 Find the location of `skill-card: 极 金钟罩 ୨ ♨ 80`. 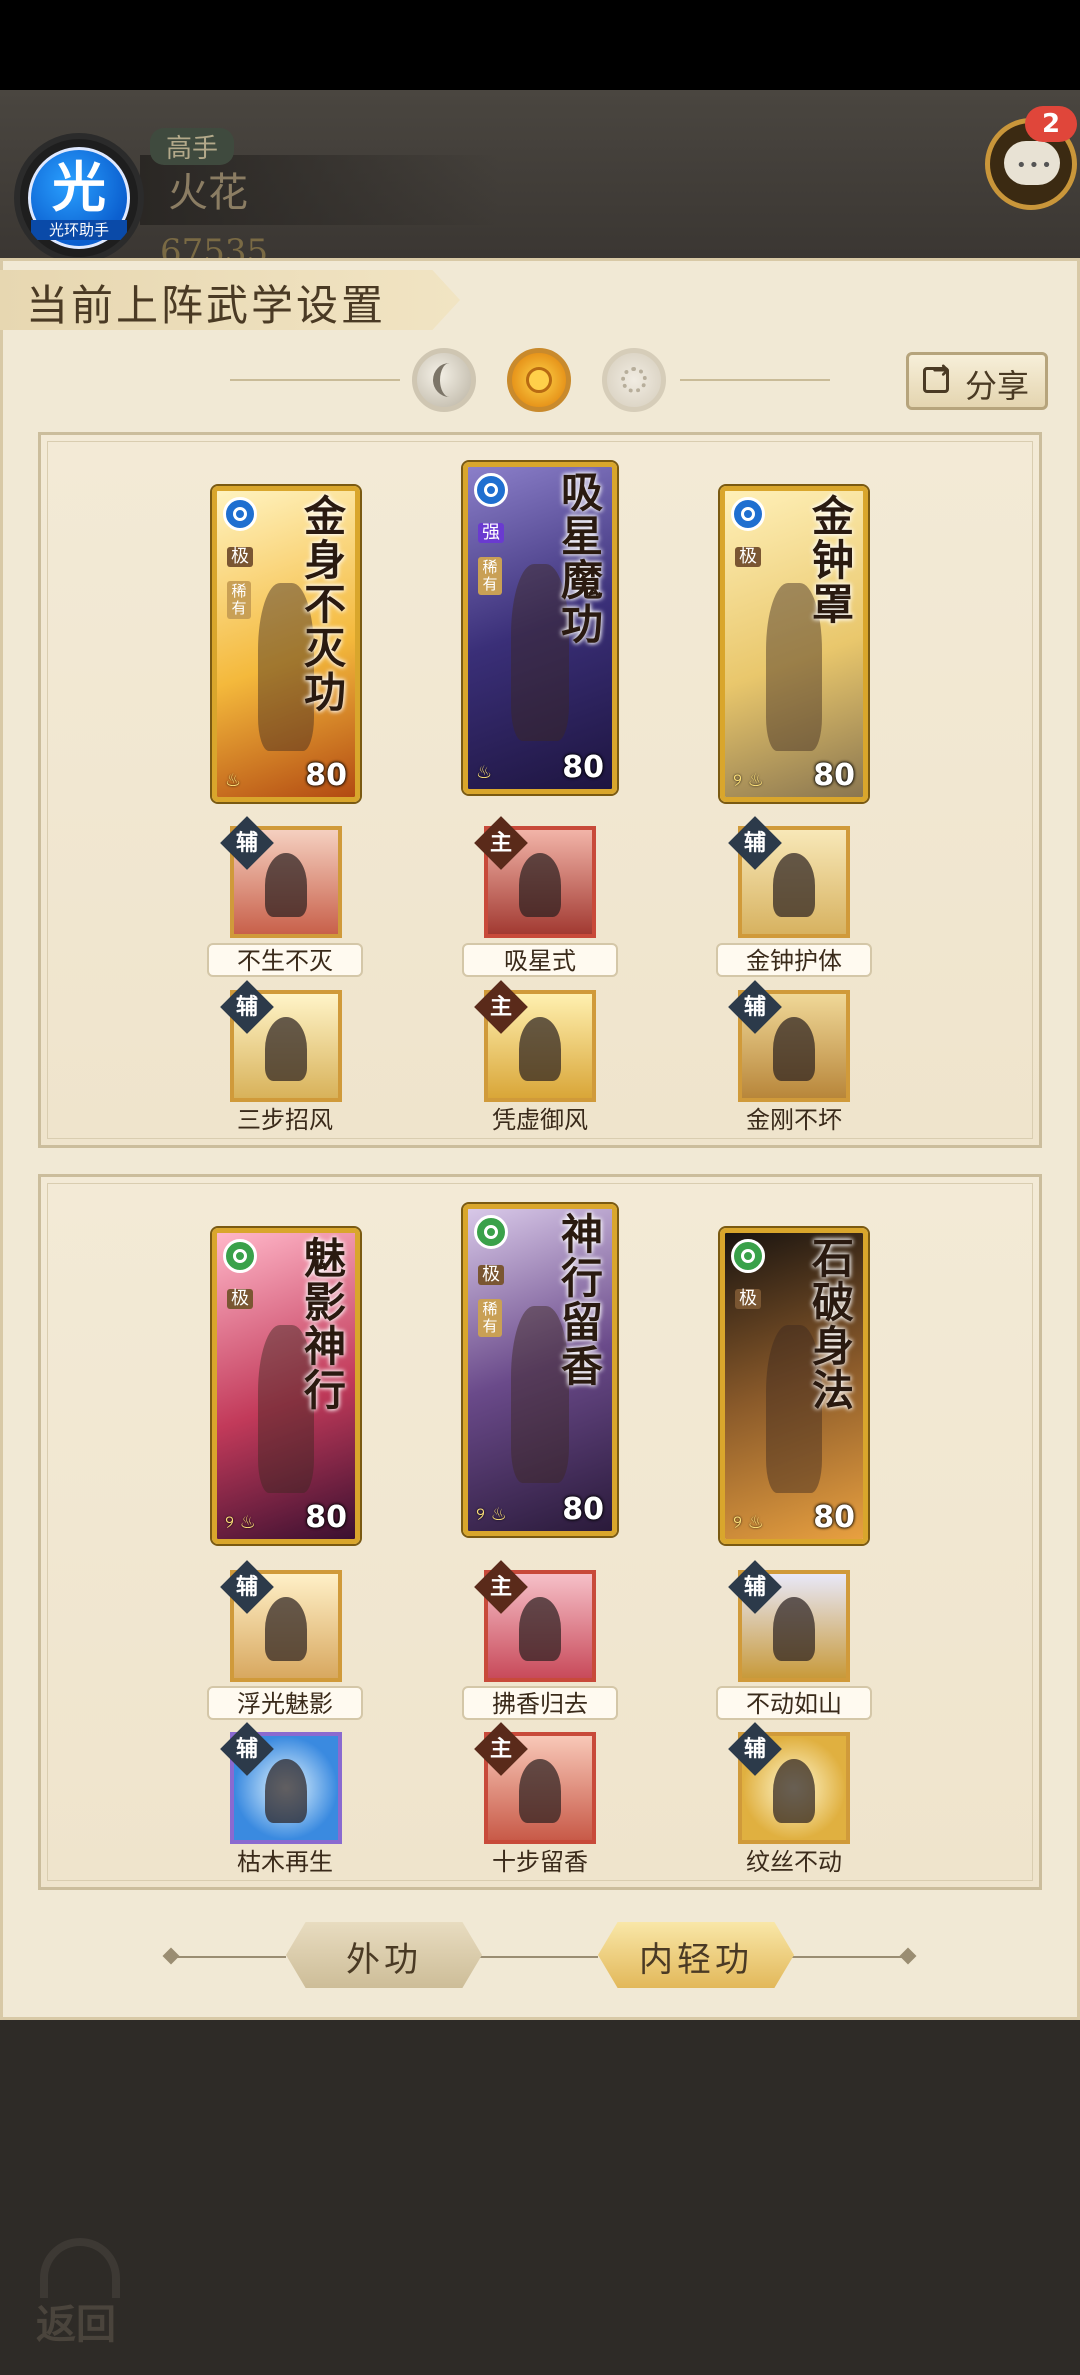

skill-card: 极 金钟罩 ୨ ♨ 80 is located at coordinates (794, 644).